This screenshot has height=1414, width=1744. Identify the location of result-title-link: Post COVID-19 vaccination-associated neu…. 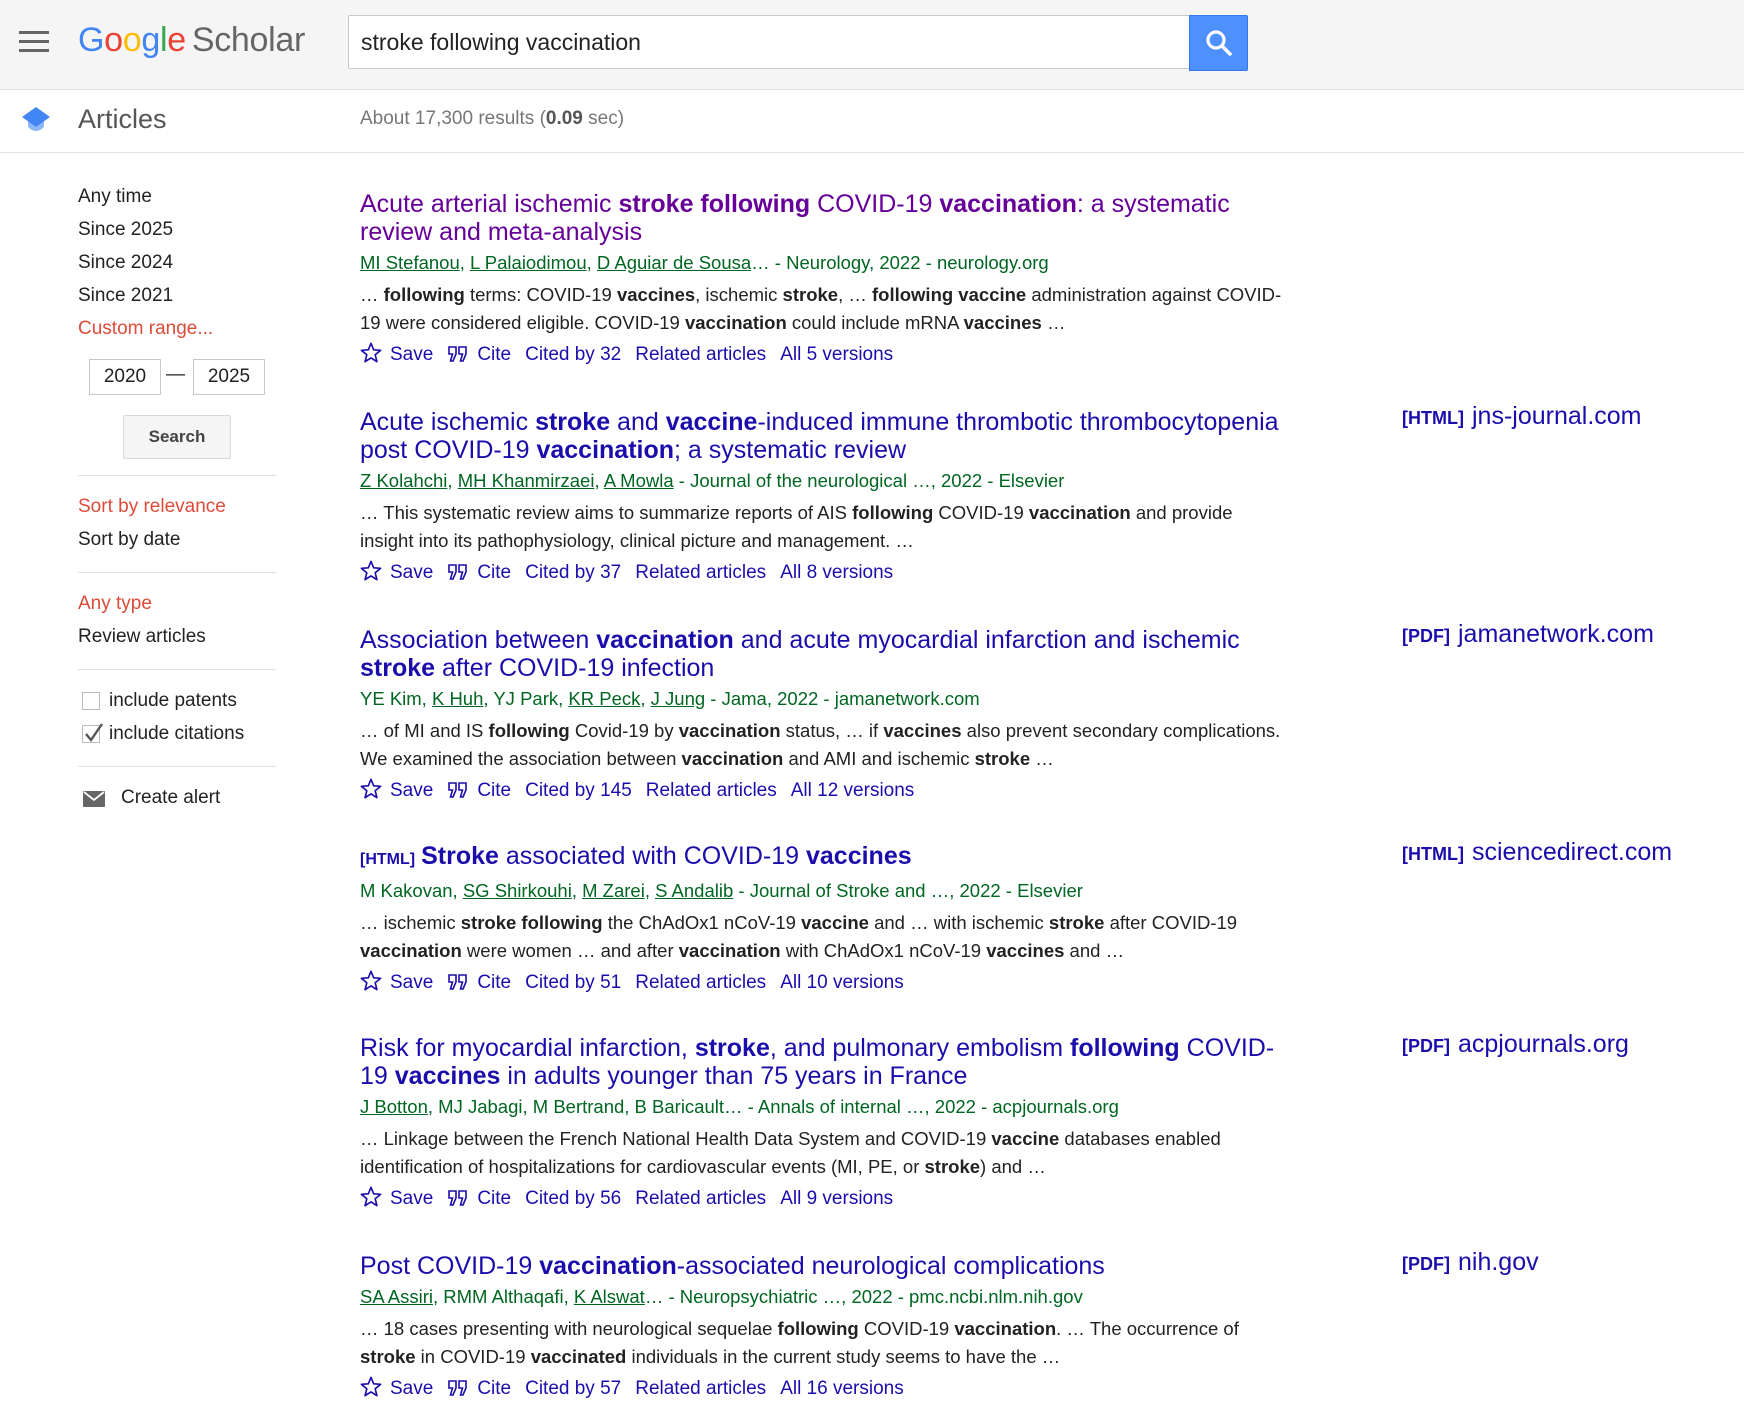
(825, 1266).